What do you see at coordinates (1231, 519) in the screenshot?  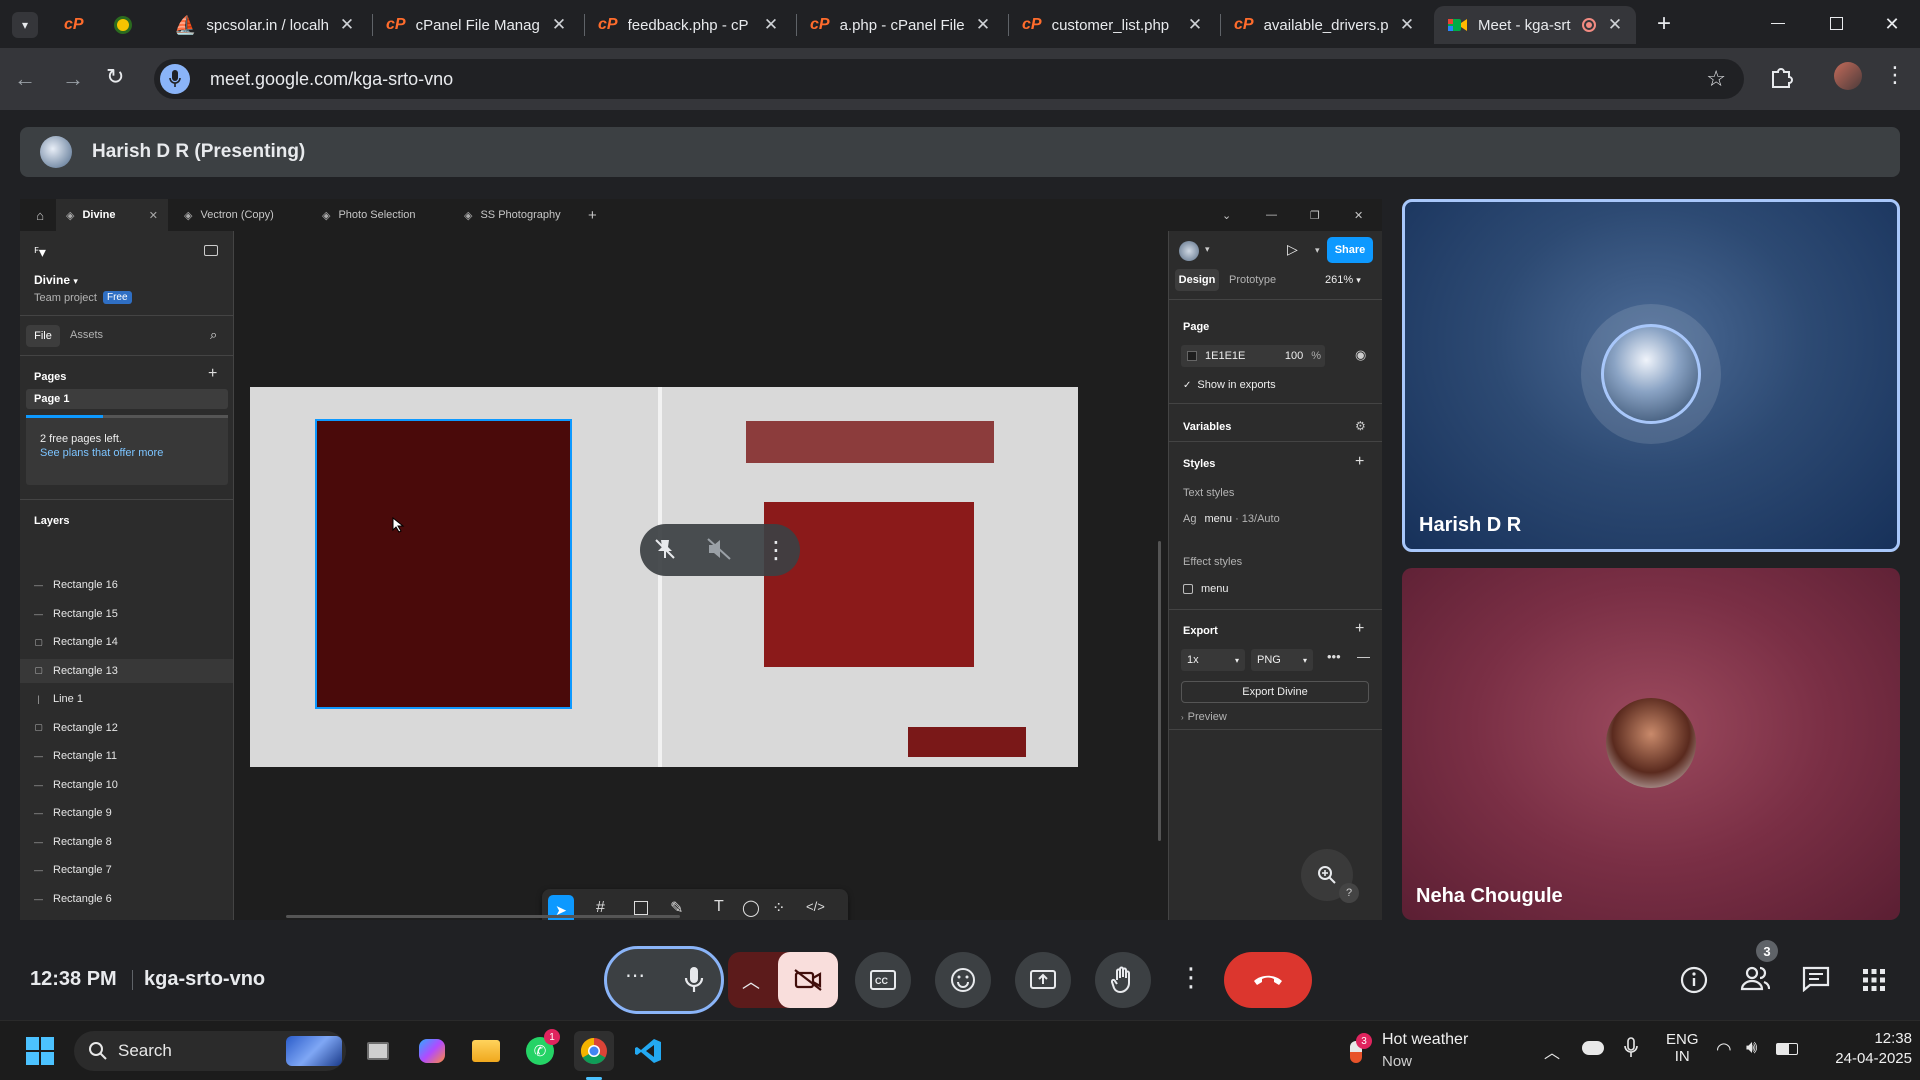 I see `text-style-menu: Ag menu · 13/Auto` at bounding box center [1231, 519].